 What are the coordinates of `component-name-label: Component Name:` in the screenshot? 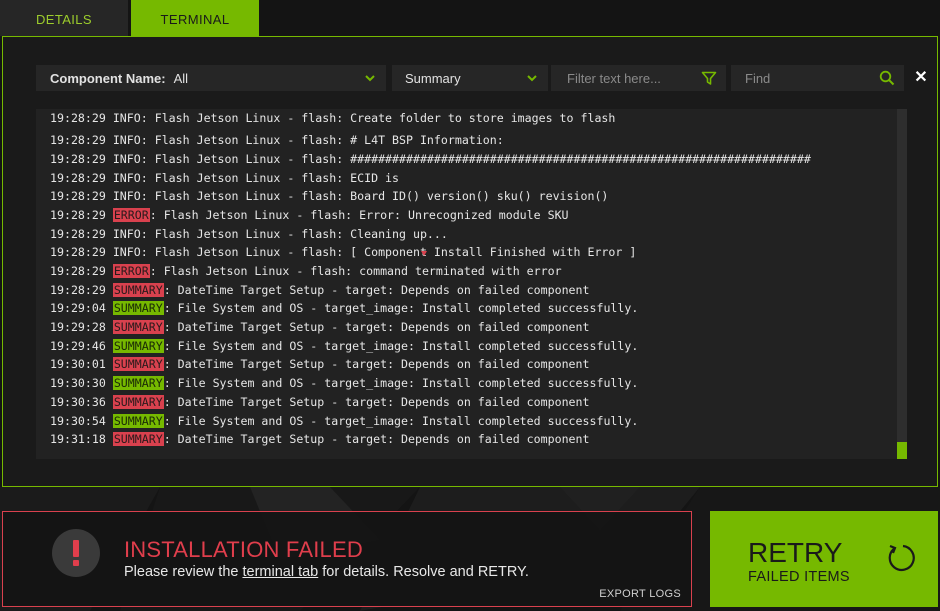 It's located at (108, 78).